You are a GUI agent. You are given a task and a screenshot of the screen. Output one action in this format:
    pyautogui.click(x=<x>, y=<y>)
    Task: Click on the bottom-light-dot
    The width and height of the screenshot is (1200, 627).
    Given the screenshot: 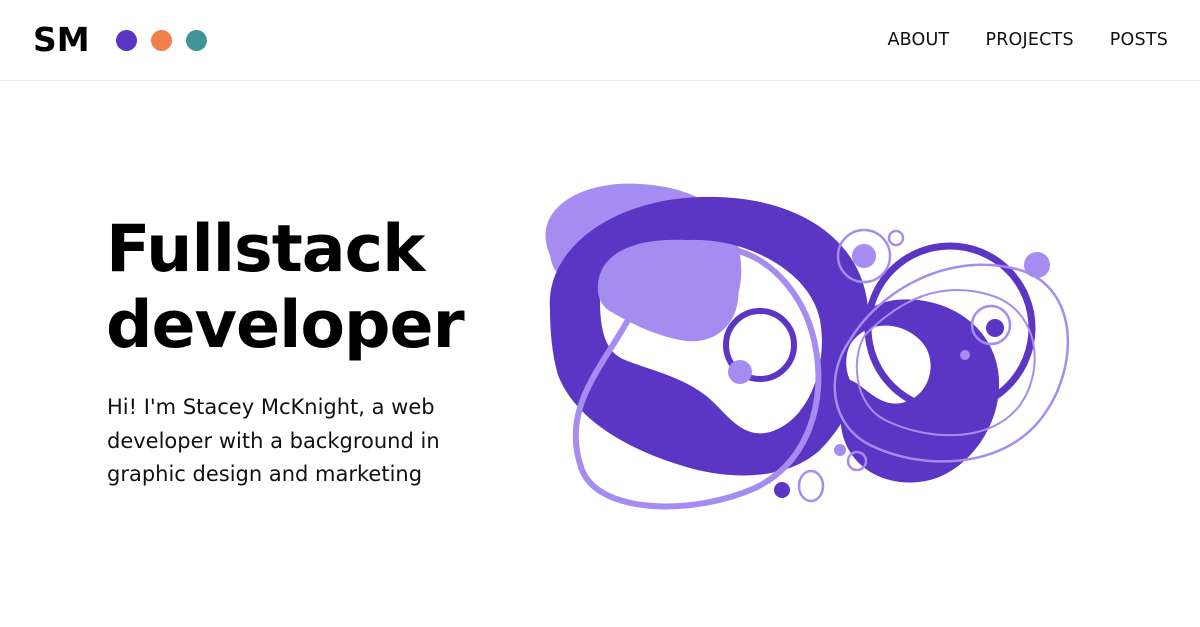 What is the action you would take?
    pyautogui.click(x=840, y=450)
    